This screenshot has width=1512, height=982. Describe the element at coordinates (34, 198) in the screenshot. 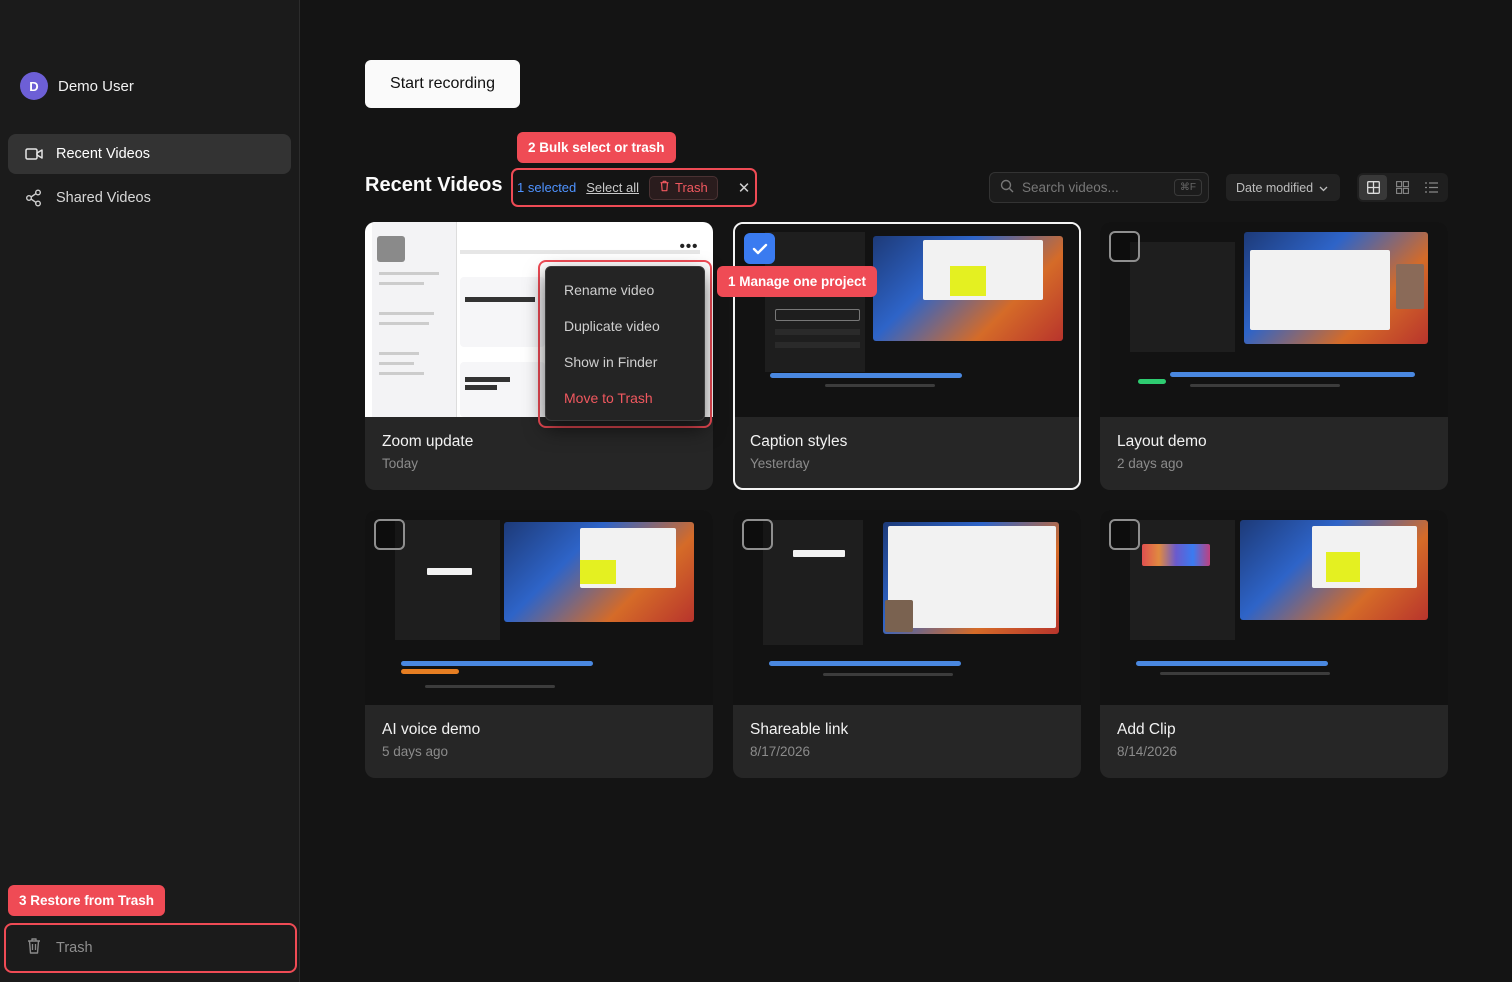

I see `share-icon` at that location.